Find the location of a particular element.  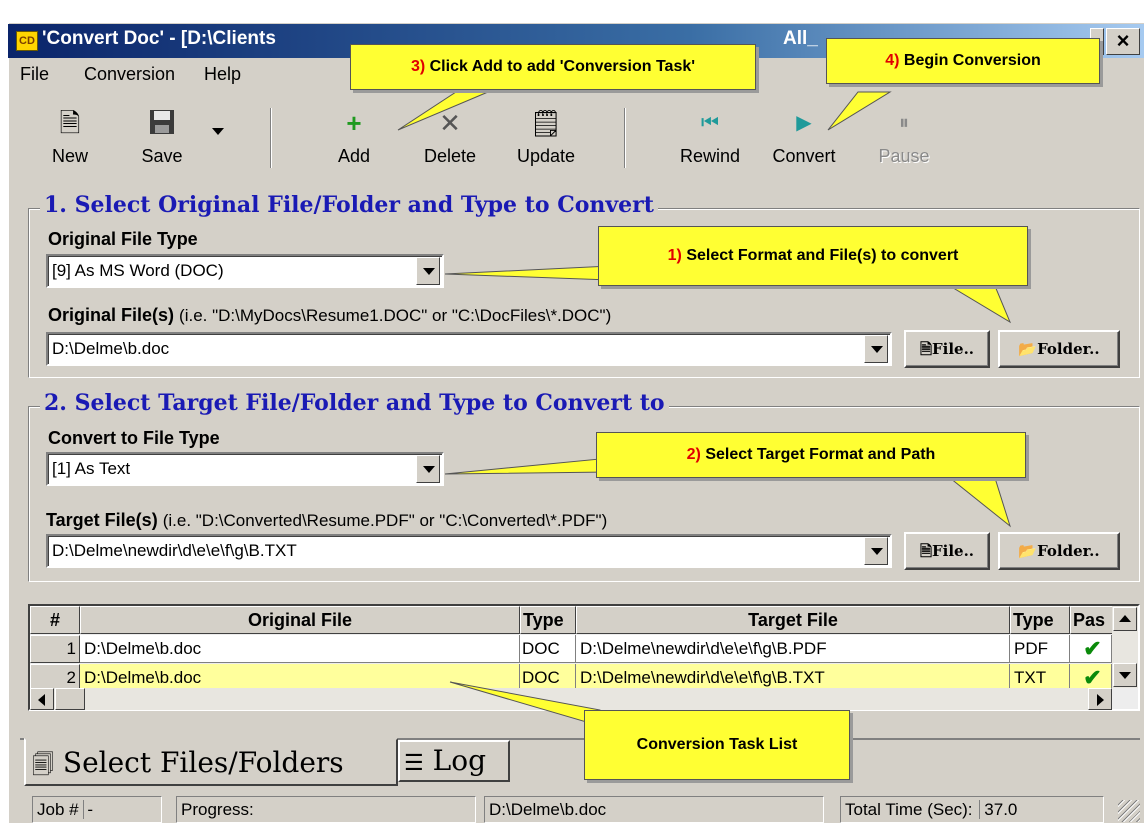

row-original-file: D:\Delme\b.doc is located at coordinates (300, 649).